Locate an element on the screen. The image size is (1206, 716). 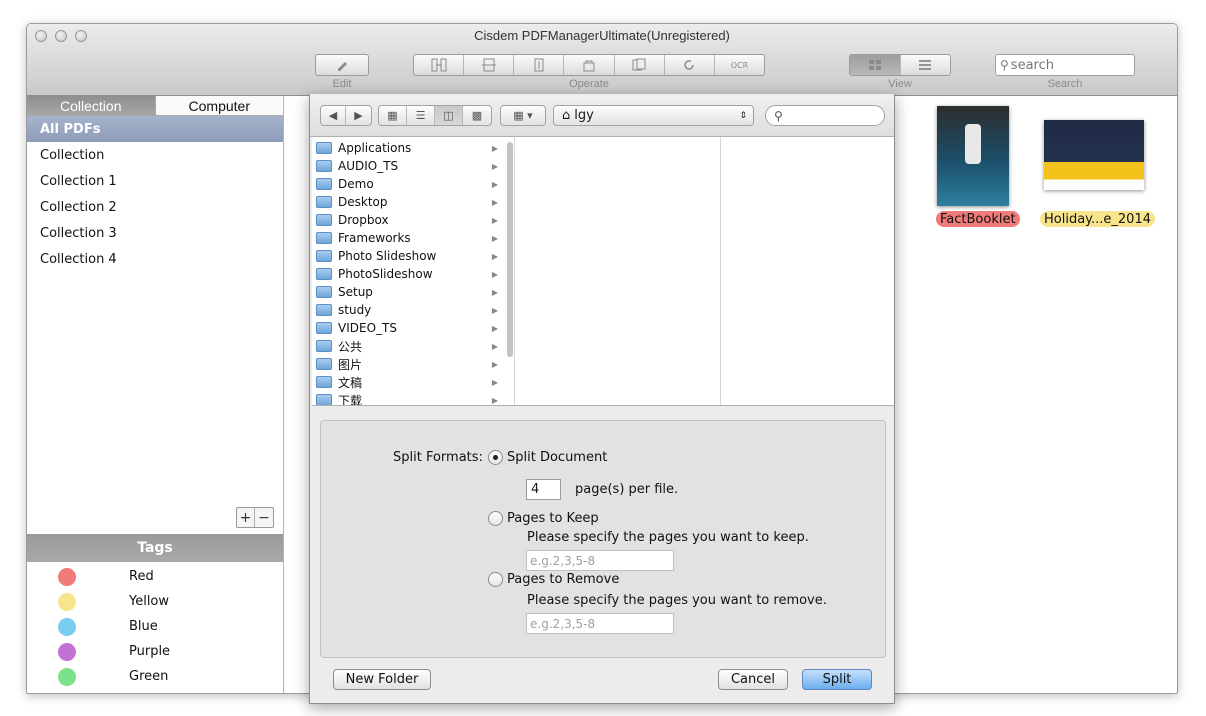
split-document-label: Split Document is located at coordinates (557, 457).